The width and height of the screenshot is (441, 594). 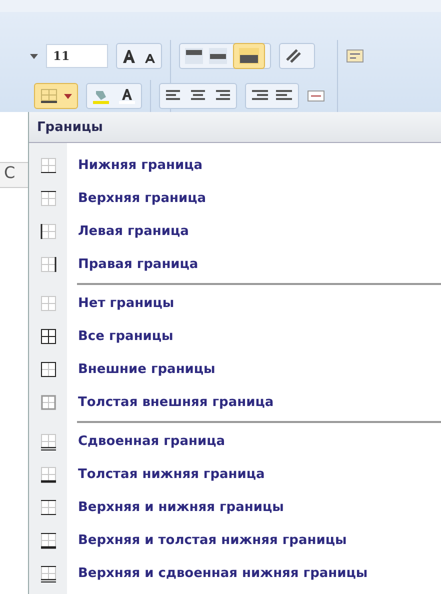 What do you see at coordinates (235, 573) in the screenshot?
I see `menu-item: Верхняя и сдвоенная нижняя границы` at bounding box center [235, 573].